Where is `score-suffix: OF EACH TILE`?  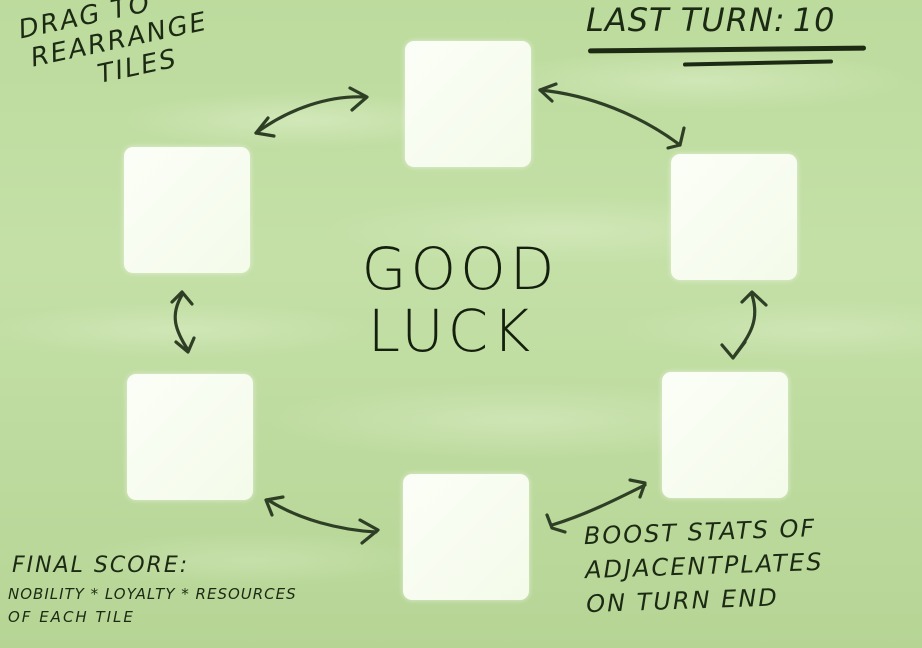
score-suffix: OF EACH TILE is located at coordinates (71, 617).